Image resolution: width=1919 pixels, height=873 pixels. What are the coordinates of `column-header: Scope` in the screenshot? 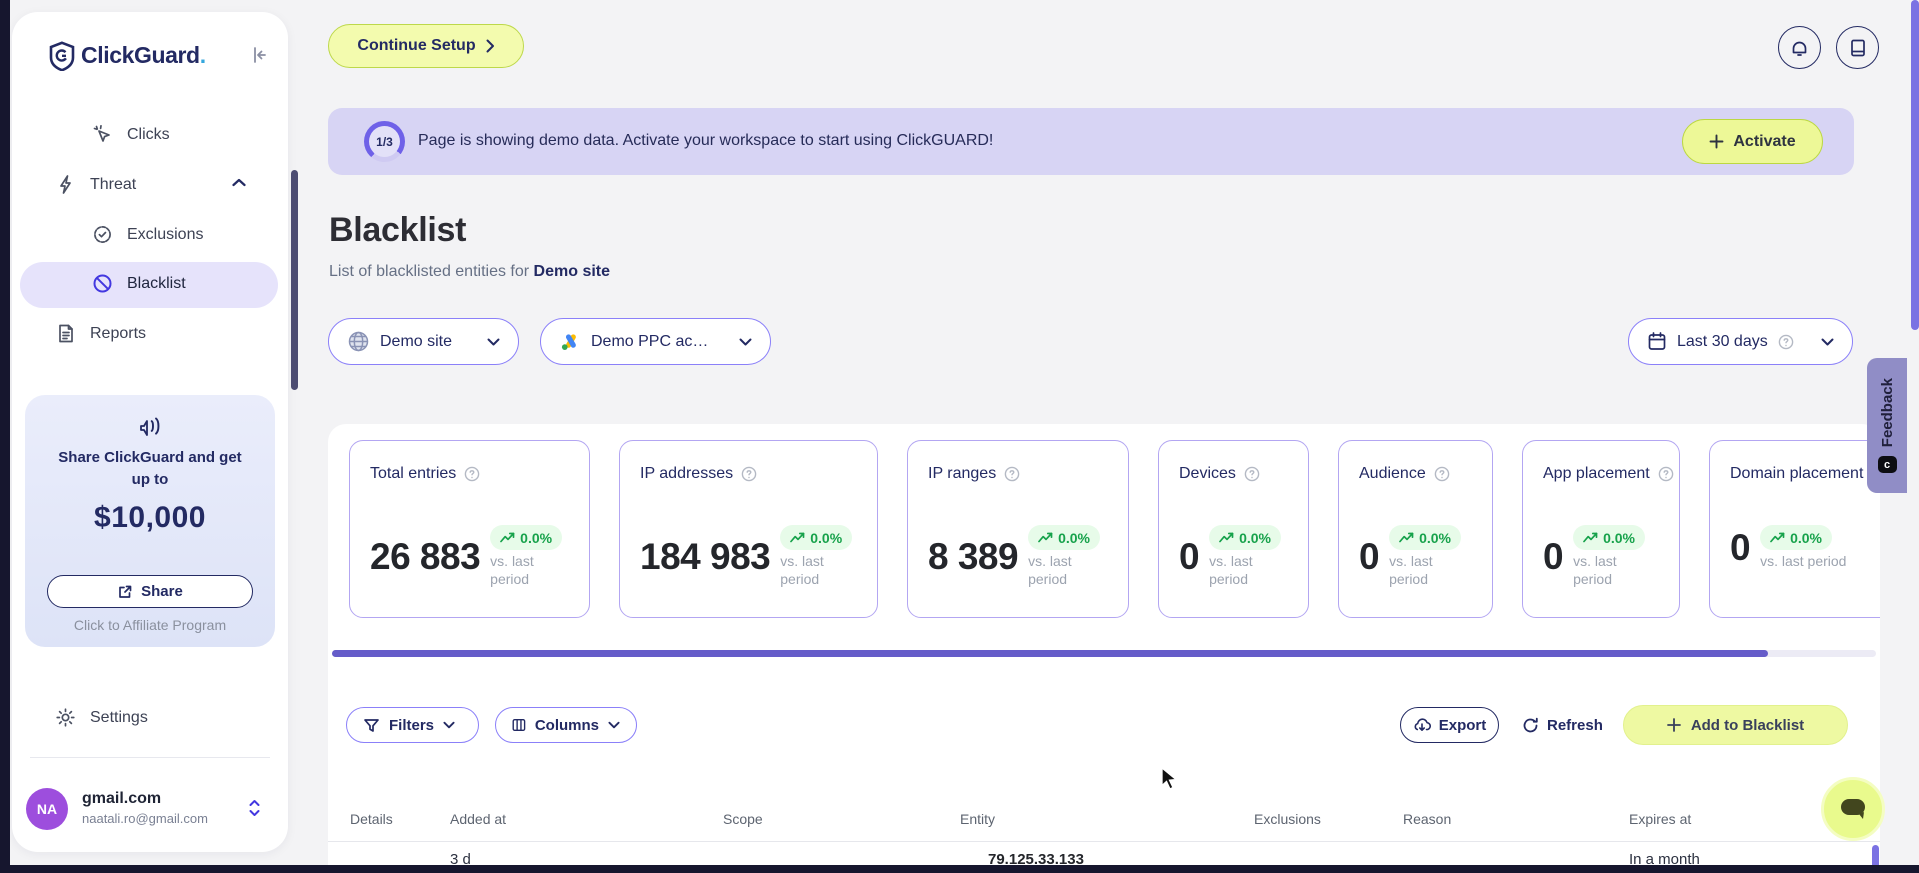 It's located at (743, 819).